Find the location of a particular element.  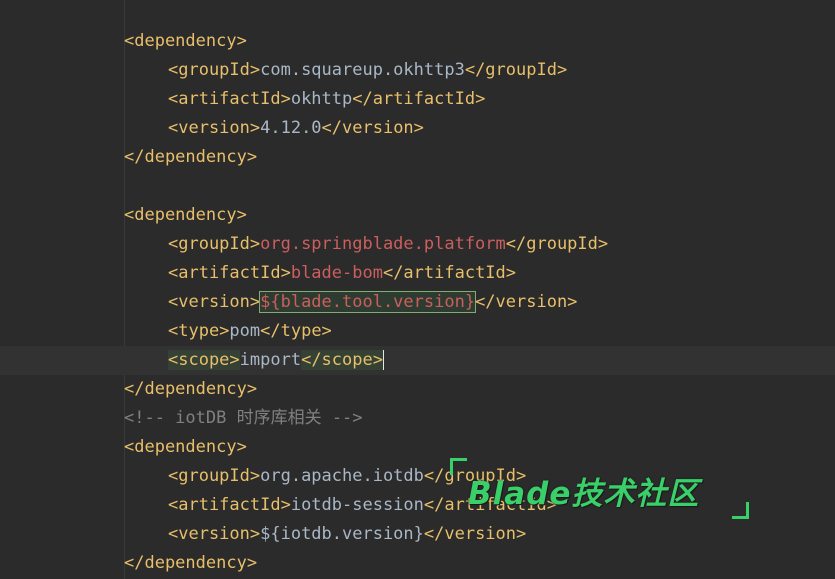

code-line-14: <!-- iotDB 时序库相关 --> is located at coordinates (417, 418).